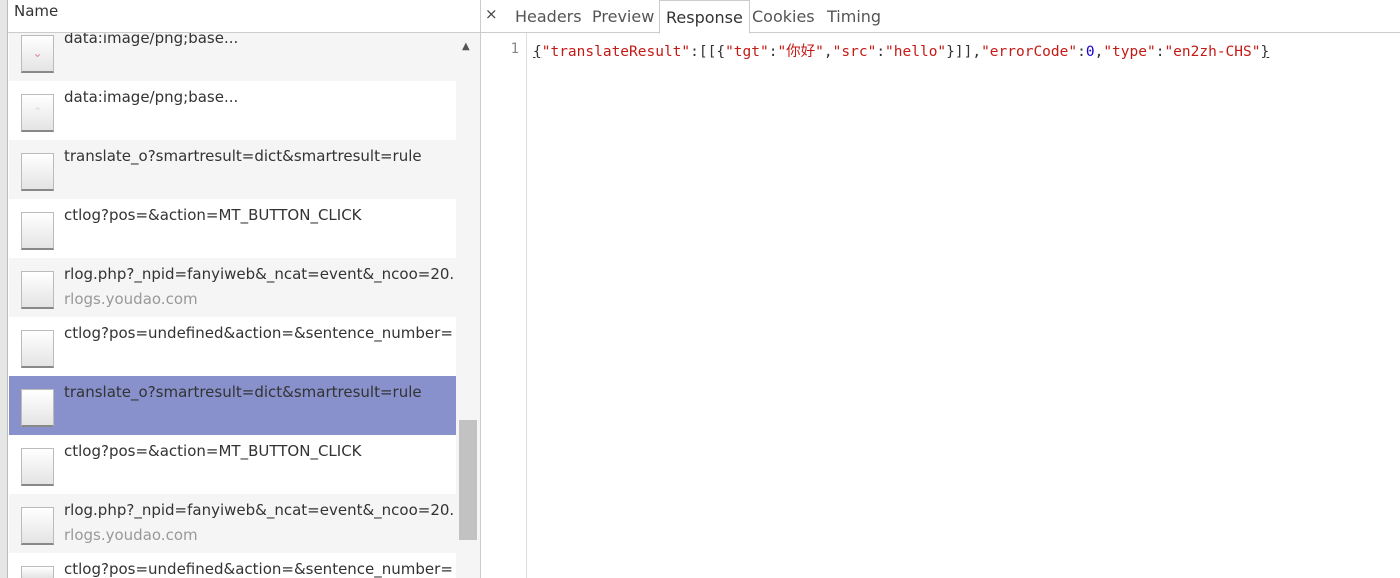 This screenshot has height=578, width=1400. What do you see at coordinates (704, 17) in the screenshot?
I see `tab-response: Response` at bounding box center [704, 17].